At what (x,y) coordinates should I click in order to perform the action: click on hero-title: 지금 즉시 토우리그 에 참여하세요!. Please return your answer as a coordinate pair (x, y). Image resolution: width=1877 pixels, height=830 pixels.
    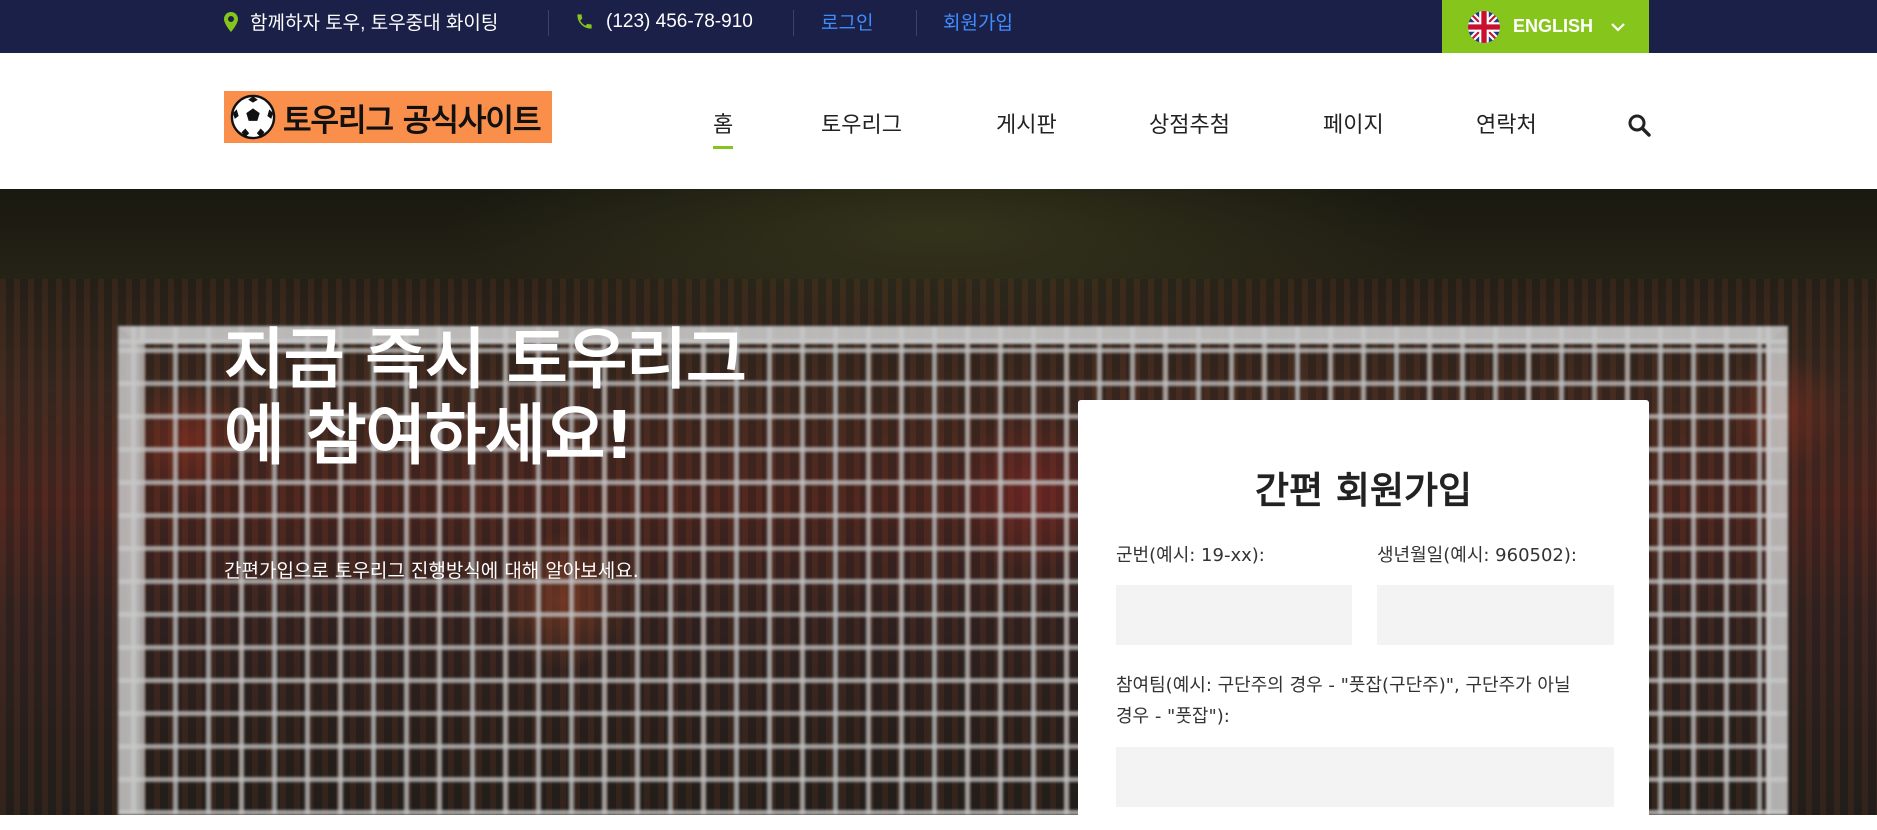
    Looking at the image, I should click on (504, 398).